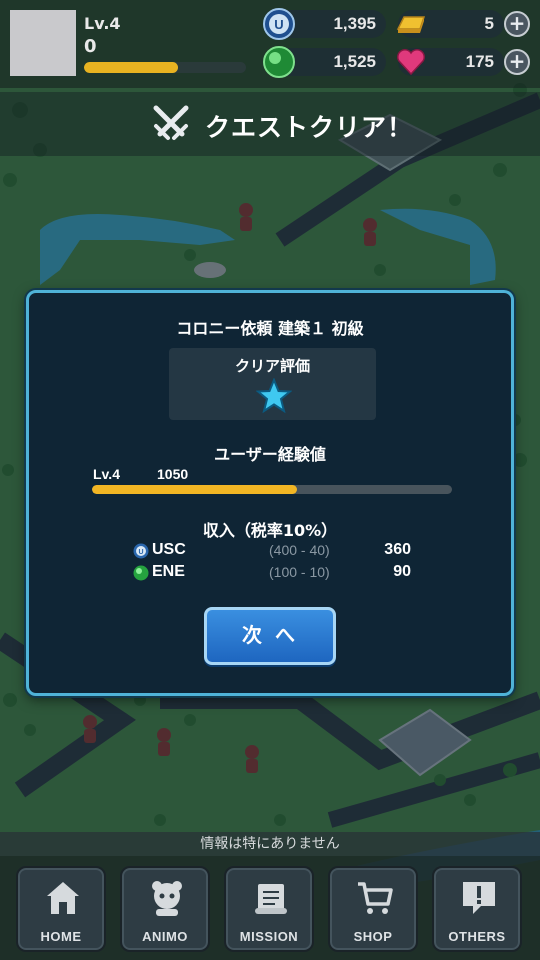 Image resolution: width=540 pixels, height=960 pixels. Describe the element at coordinates (354, 23) in the screenshot. I see `usc-value: 1,395` at that location.